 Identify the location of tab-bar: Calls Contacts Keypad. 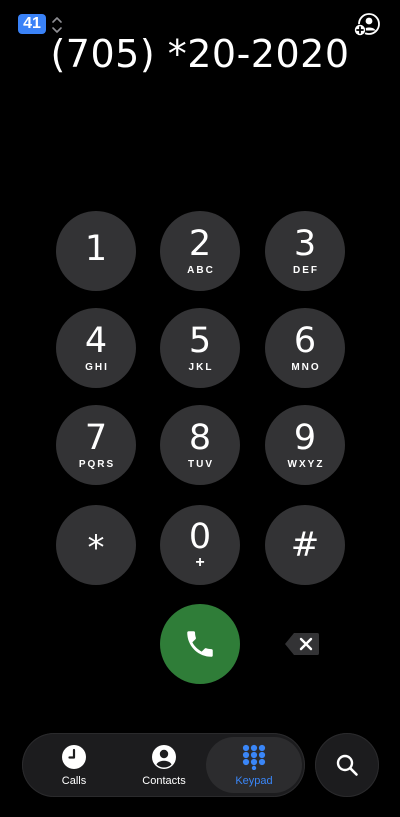
(163, 765).